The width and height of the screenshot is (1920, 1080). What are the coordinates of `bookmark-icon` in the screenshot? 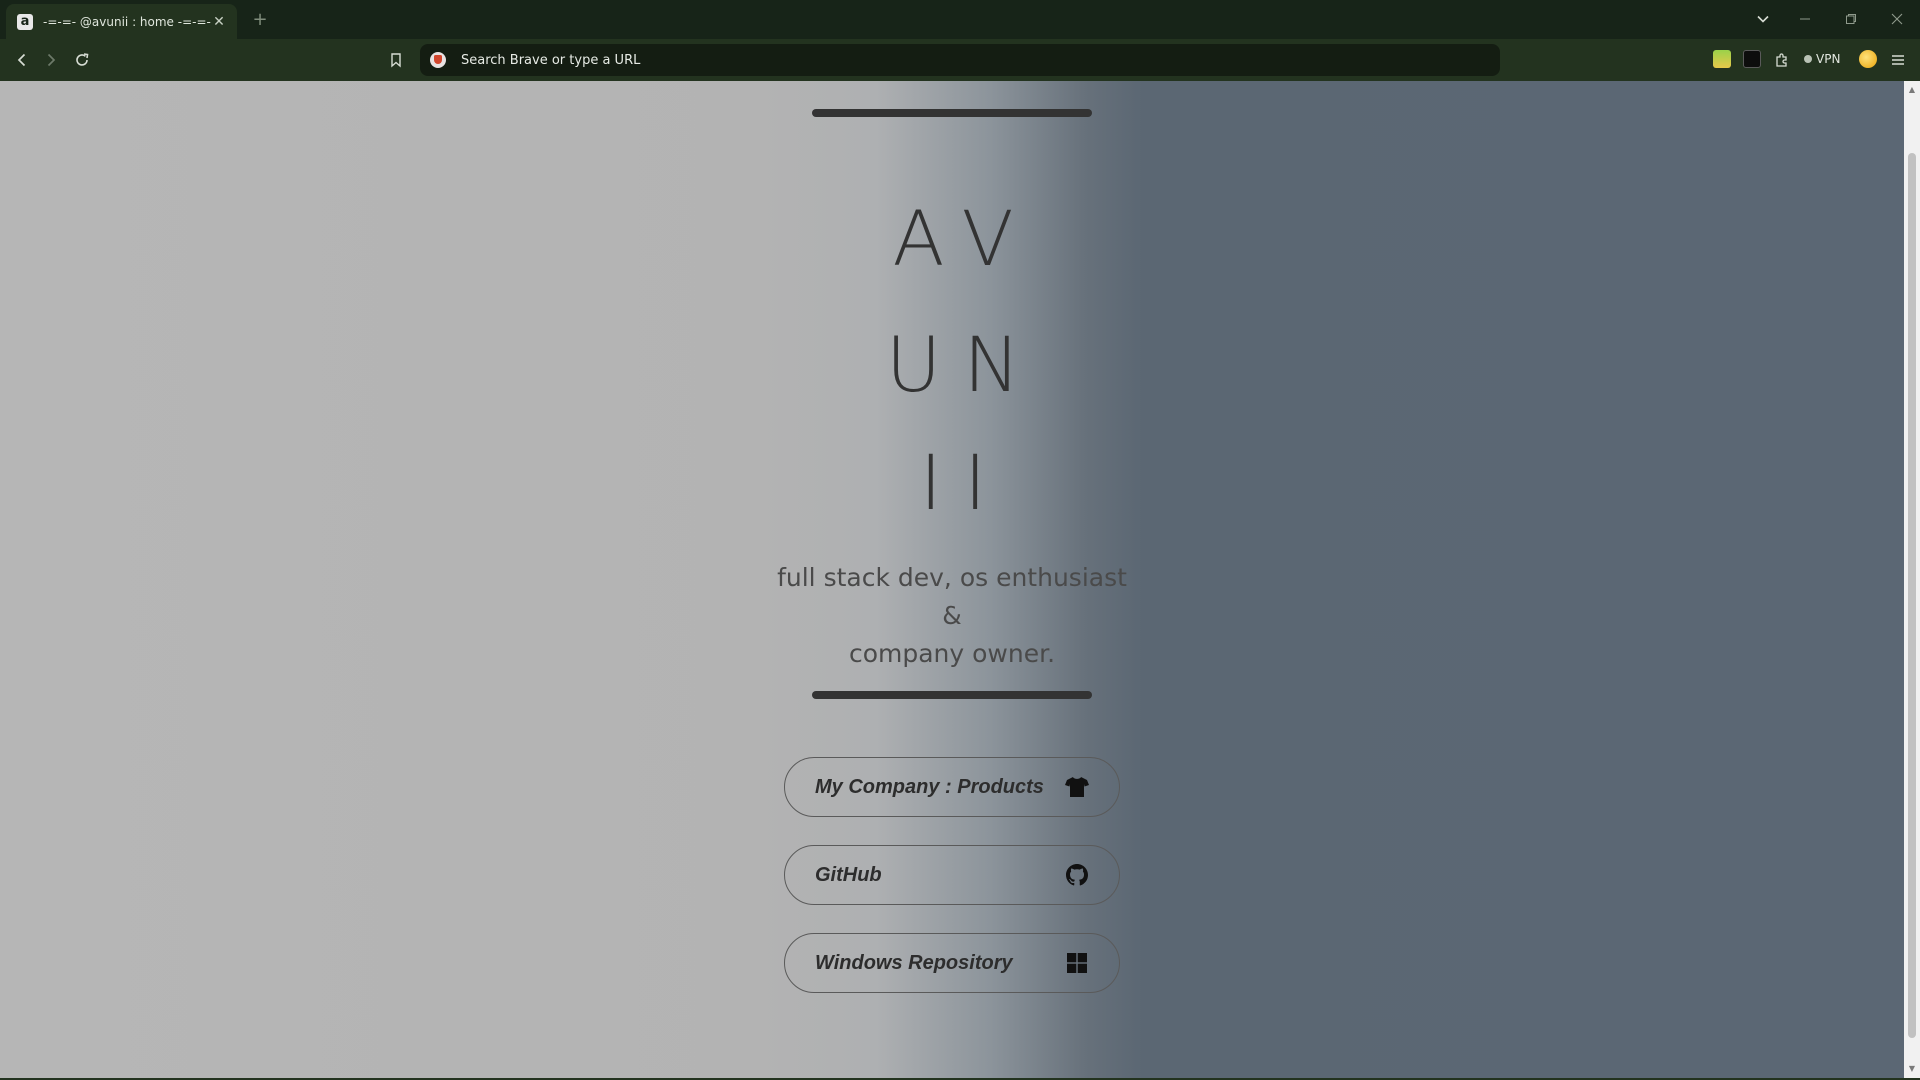 It's located at (396, 60).